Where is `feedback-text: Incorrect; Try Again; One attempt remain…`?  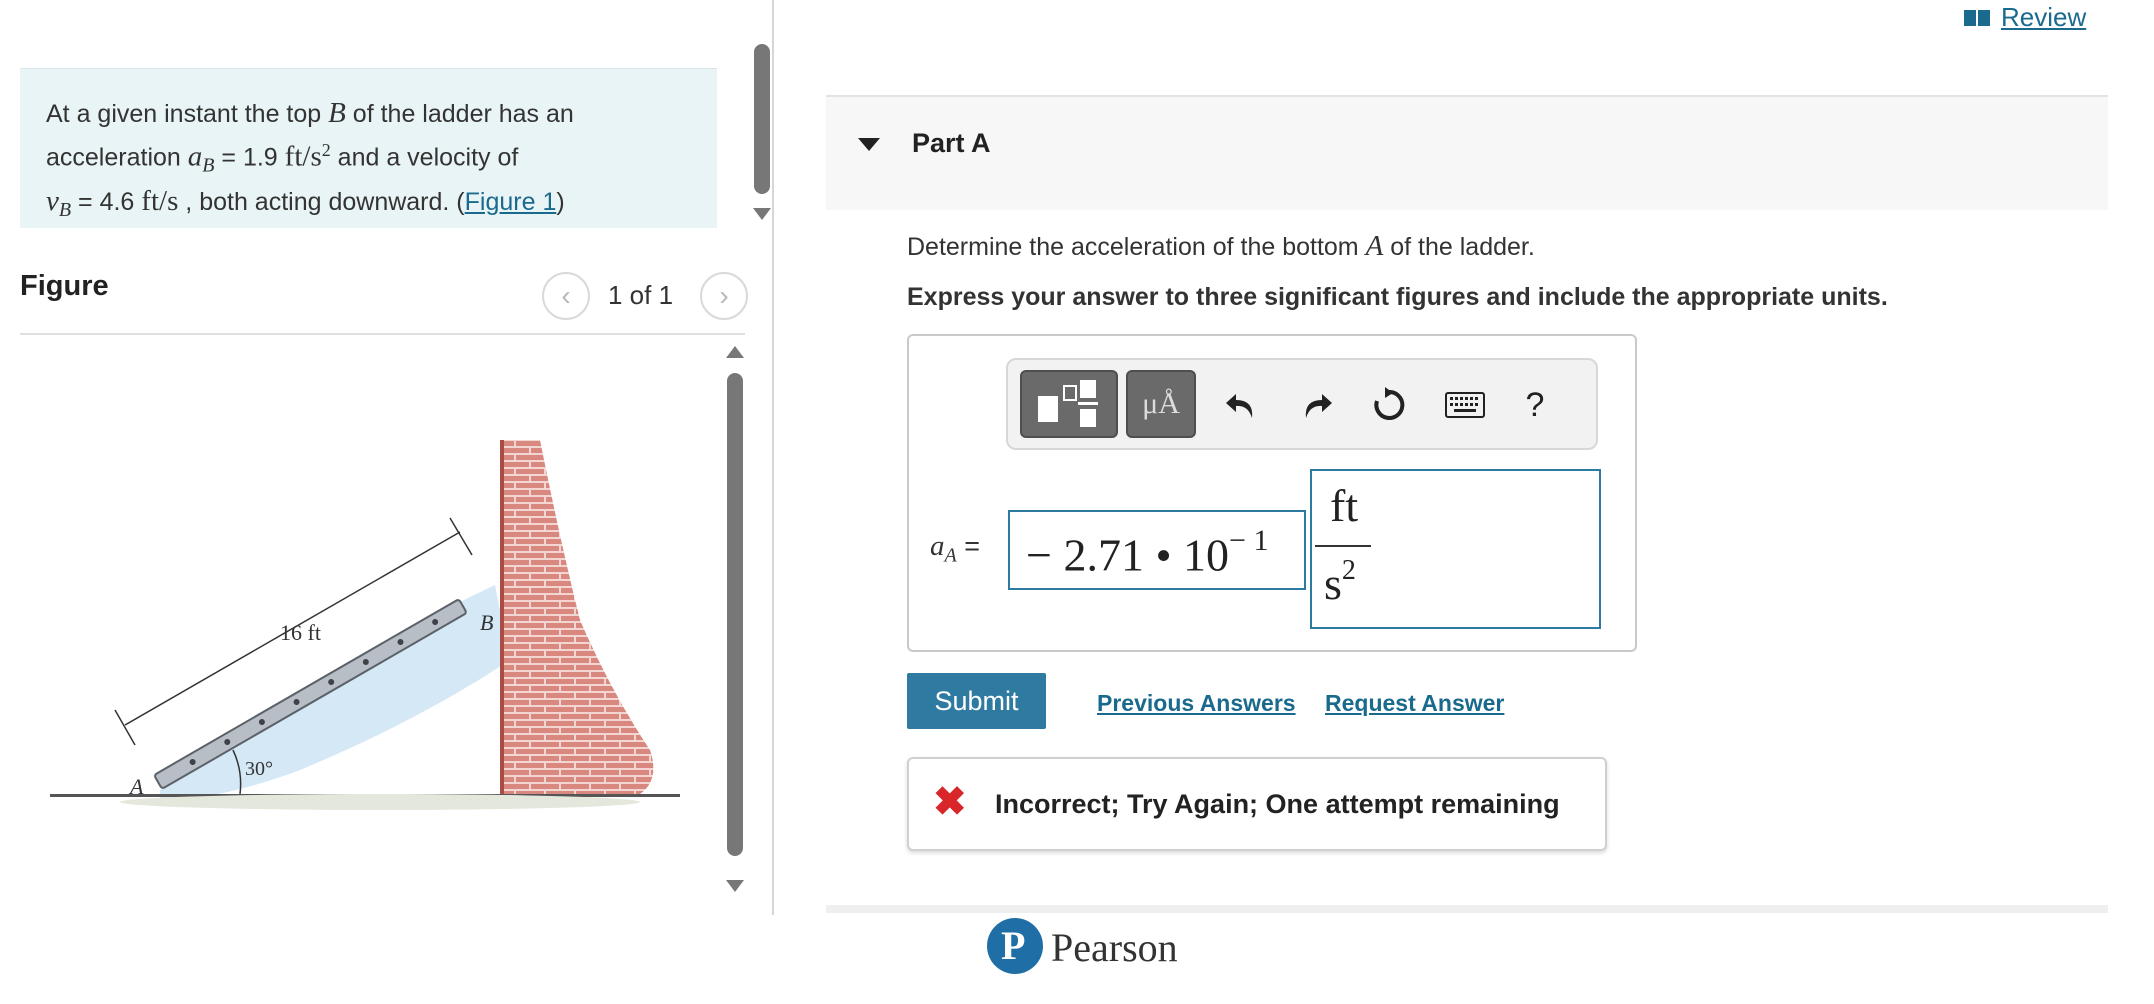 feedback-text: Incorrect; Try Again; One attempt remain… is located at coordinates (1277, 804).